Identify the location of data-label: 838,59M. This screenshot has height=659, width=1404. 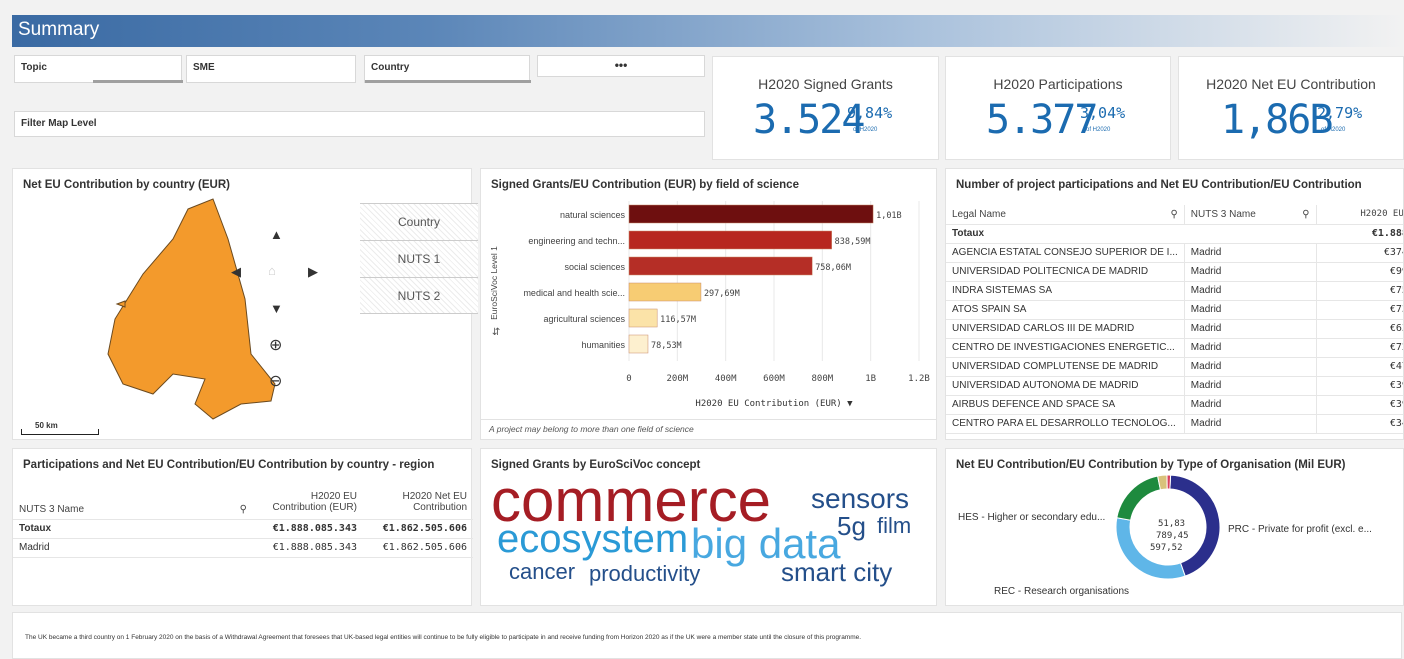
(853, 242).